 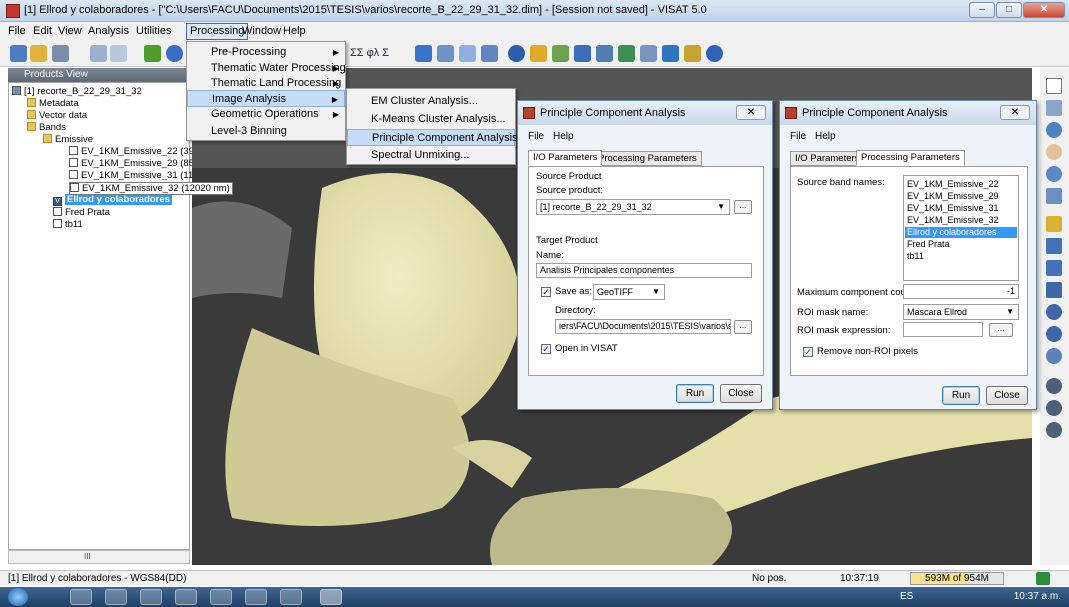 I want to click on maximize-button: □, so click(x=1009, y=10).